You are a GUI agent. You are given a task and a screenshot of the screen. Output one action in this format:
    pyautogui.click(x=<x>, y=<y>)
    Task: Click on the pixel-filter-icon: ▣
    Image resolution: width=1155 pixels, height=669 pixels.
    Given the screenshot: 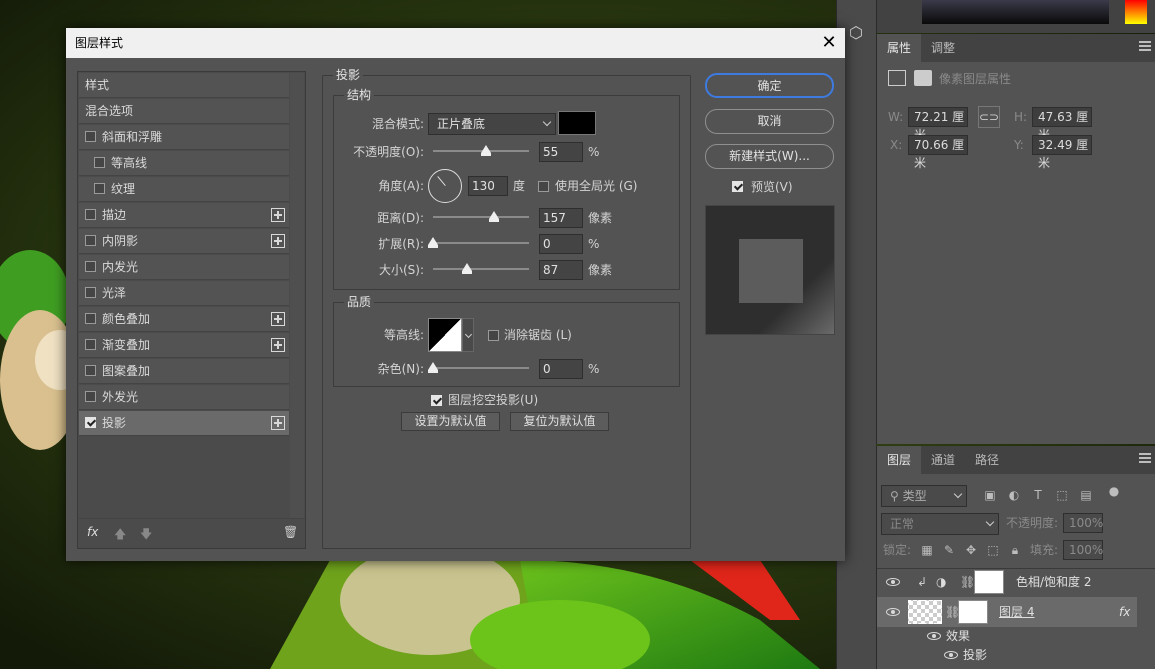 What is the action you would take?
    pyautogui.click(x=990, y=495)
    